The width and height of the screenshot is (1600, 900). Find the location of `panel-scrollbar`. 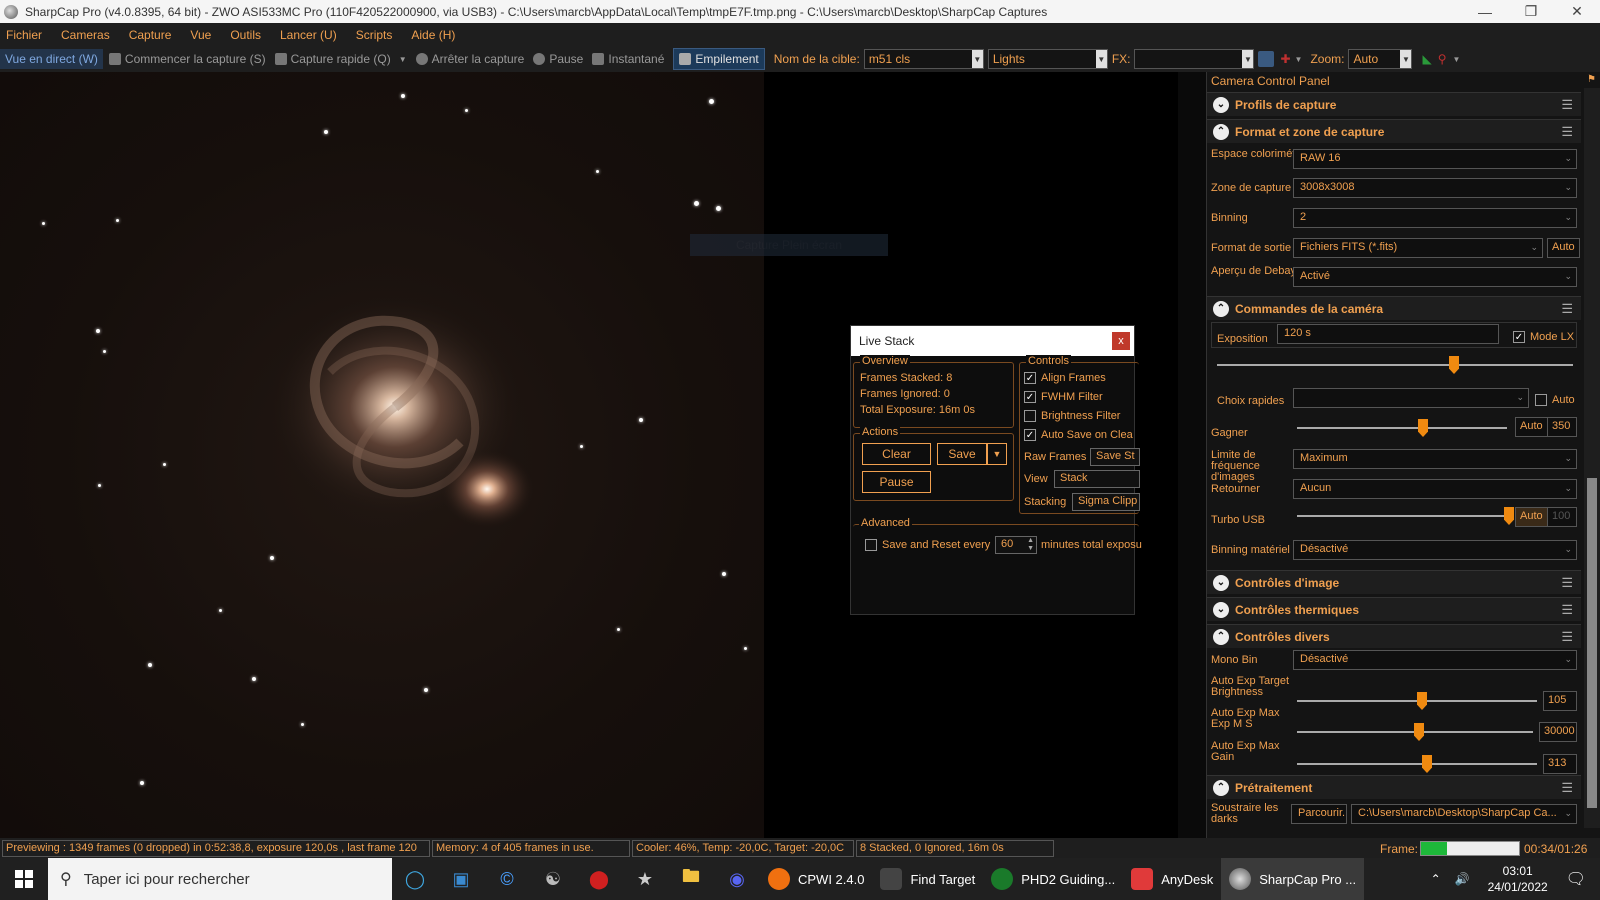

panel-scrollbar is located at coordinates (1592, 458).